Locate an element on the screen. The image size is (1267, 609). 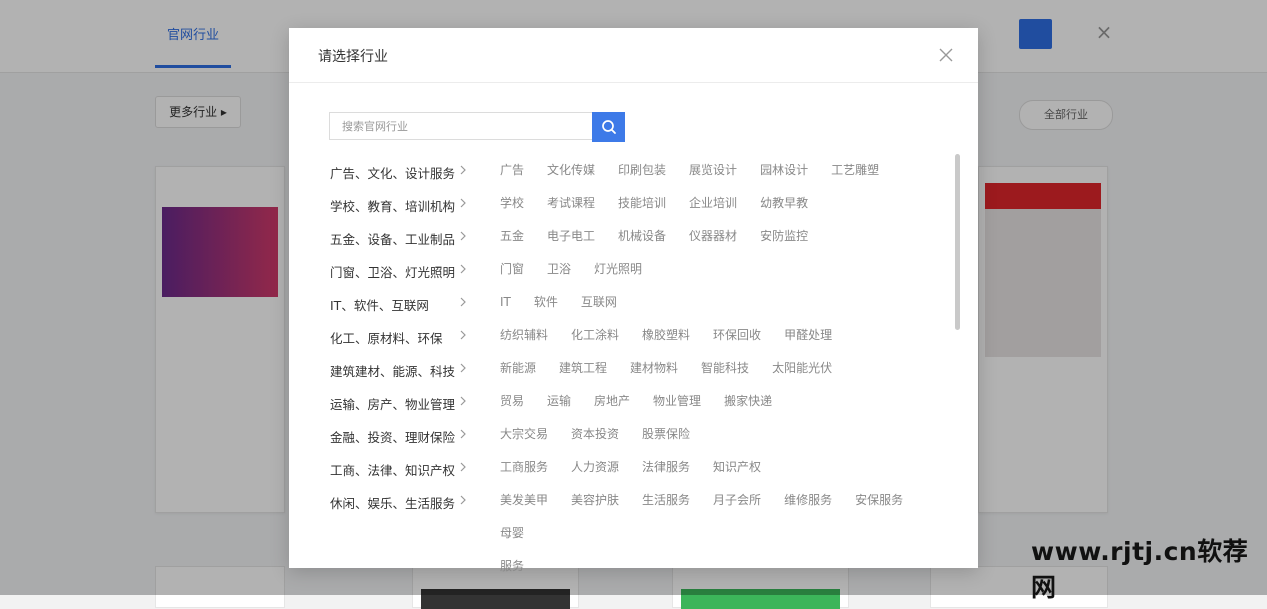
category-name: 化工、原材料、环保 is located at coordinates (386, 337).